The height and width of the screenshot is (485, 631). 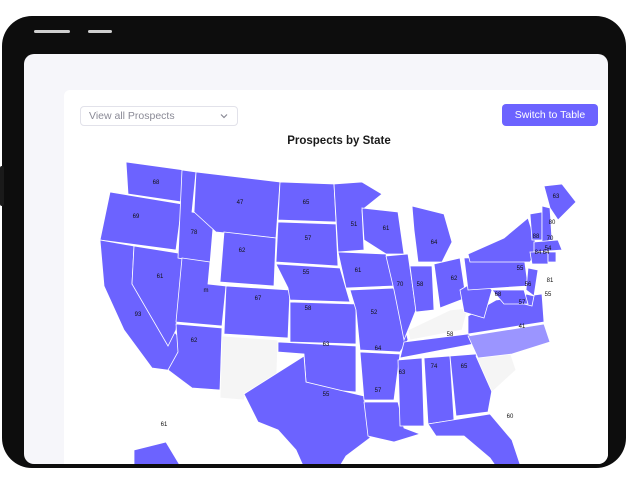 What do you see at coordinates (141, 221) in the screenshot?
I see `state-or` at bounding box center [141, 221].